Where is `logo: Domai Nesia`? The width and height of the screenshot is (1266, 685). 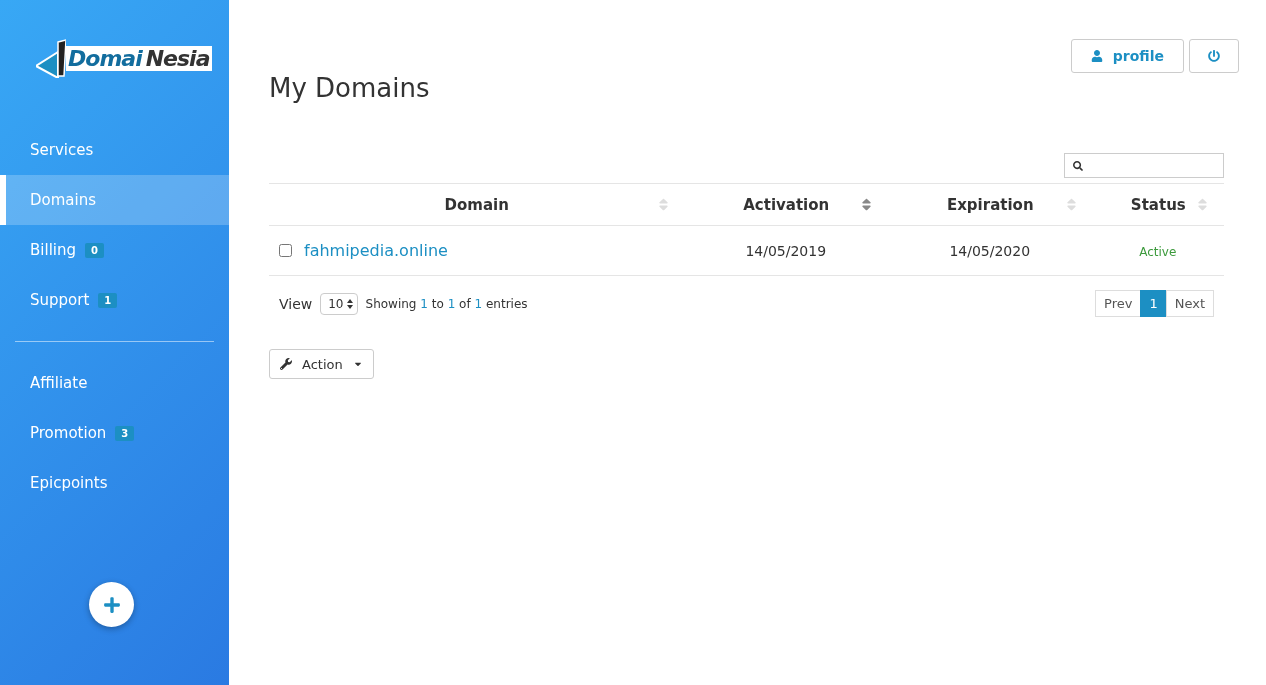 logo: Domai Nesia is located at coordinates (132, 58).